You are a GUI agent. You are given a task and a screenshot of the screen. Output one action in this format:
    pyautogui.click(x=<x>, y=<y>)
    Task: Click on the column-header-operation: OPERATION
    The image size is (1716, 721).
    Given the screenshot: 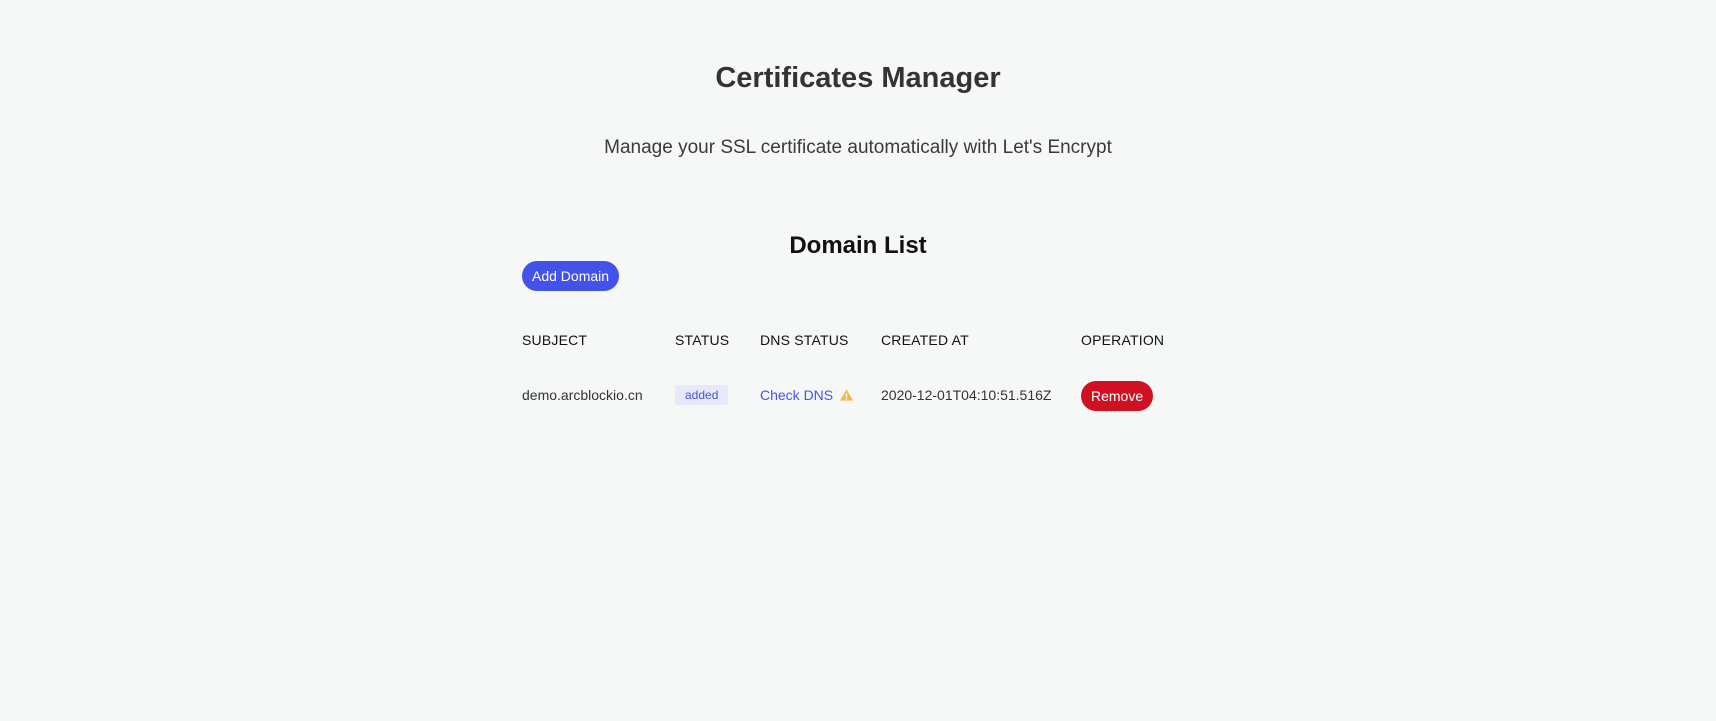 What is the action you would take?
    pyautogui.click(x=1123, y=340)
    